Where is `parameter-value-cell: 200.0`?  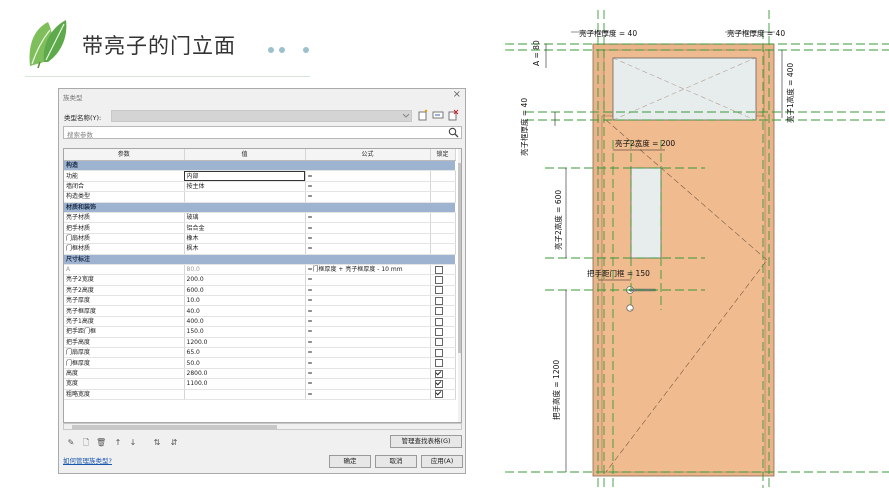 parameter-value-cell: 200.0 is located at coordinates (245, 280).